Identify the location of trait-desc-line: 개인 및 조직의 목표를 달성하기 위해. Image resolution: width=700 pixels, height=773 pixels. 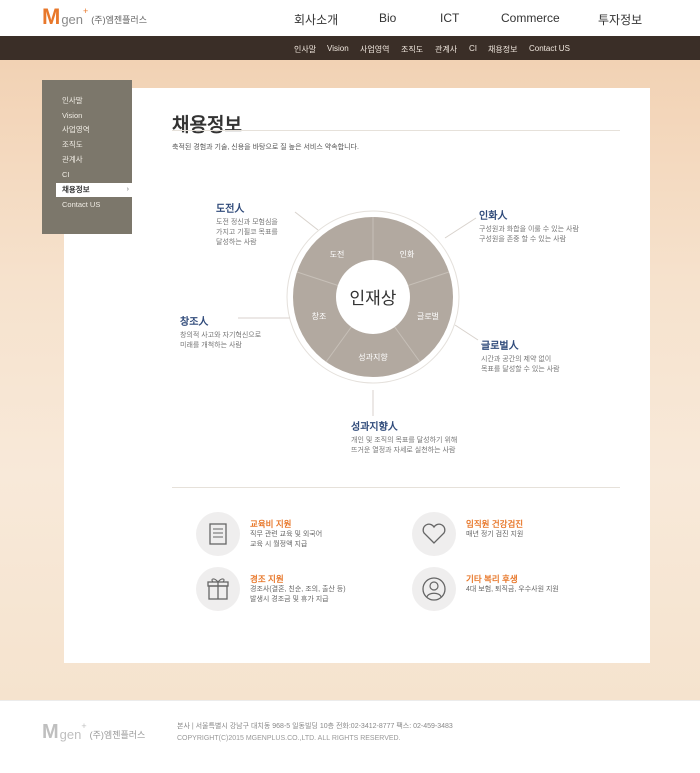
(404, 440).